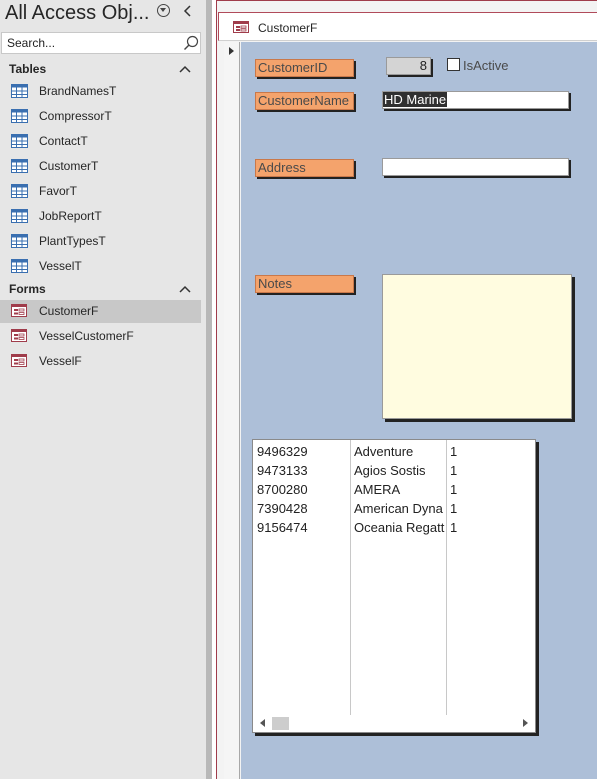  I want to click on nav-item-customert: CustomerT, so click(100, 166).